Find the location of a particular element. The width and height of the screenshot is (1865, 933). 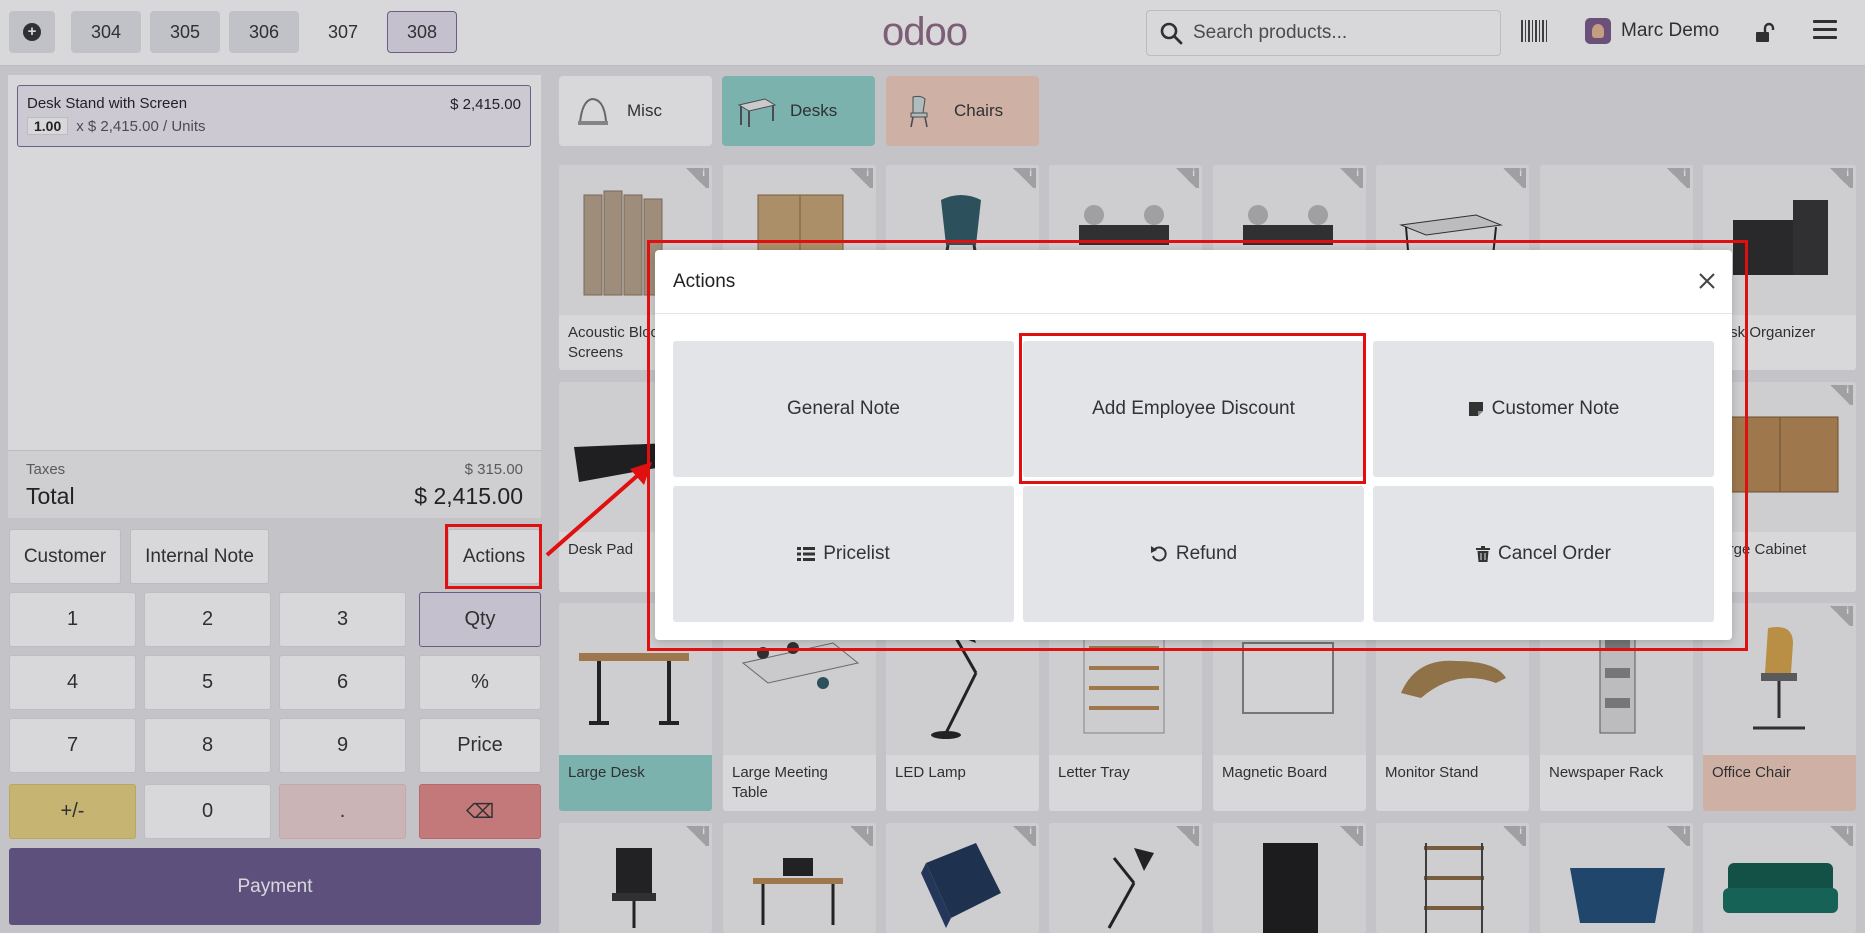

highlight-actions-button is located at coordinates (493, 556).